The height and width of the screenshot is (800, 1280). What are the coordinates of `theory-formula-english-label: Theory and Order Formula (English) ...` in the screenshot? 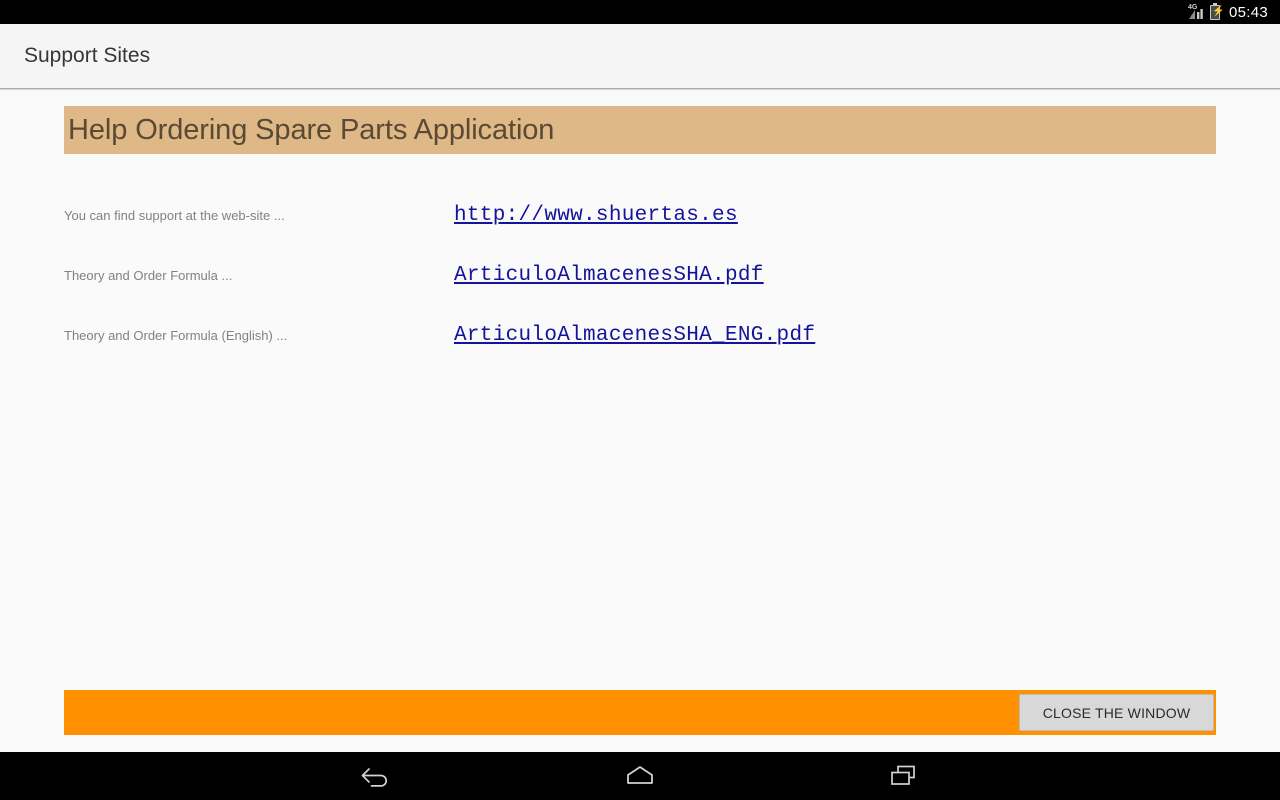 It's located at (176, 335).